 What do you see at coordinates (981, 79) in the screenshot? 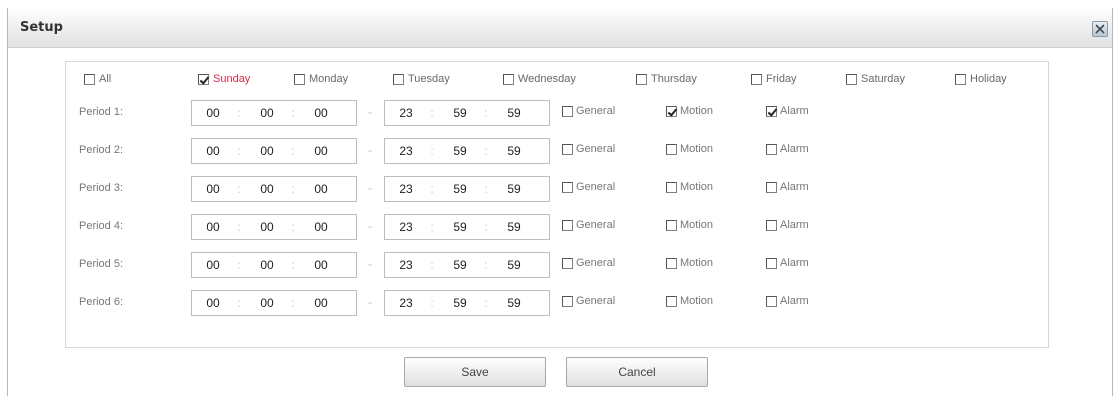
I see `day-checkbox-holiday: Holiday` at bounding box center [981, 79].